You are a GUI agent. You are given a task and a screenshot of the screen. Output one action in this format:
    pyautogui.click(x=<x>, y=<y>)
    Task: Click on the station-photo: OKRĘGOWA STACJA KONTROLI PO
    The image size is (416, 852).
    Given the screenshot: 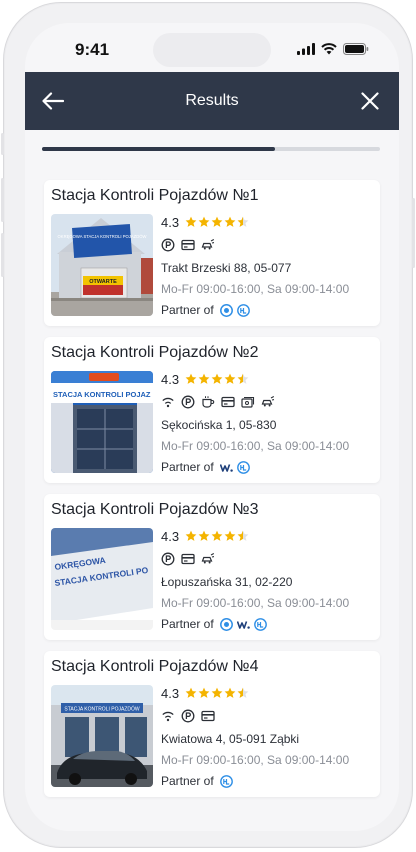 What is the action you would take?
    pyautogui.click(x=102, y=579)
    